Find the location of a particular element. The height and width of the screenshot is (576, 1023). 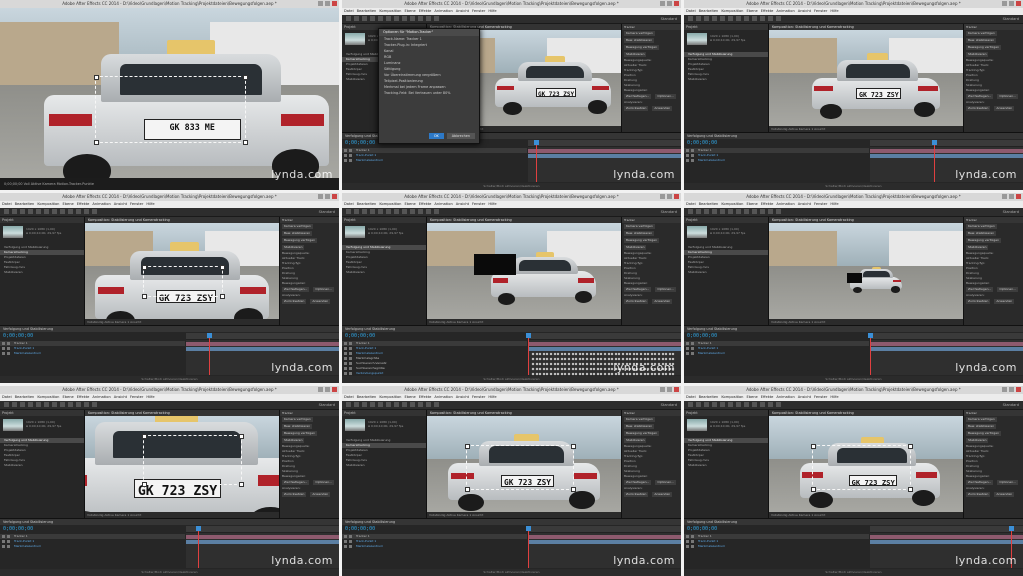

project-panel-title: Projekt is located at coordinates (42, 220).